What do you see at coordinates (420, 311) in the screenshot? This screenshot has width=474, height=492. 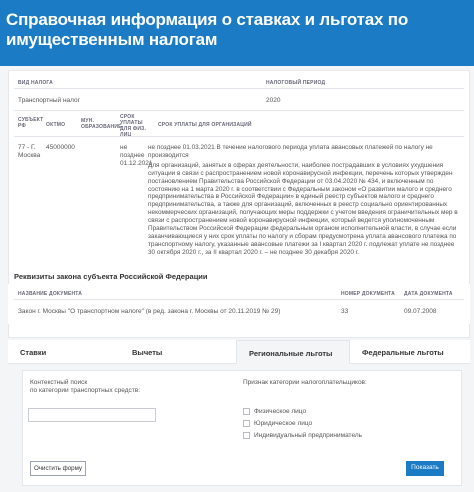 I see `law-doc-date: 09.07.2008` at bounding box center [420, 311].